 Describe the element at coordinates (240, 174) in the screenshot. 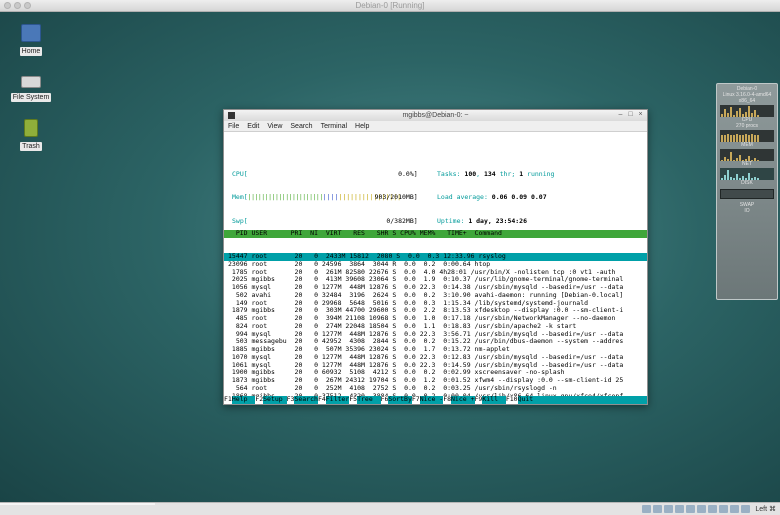

I see `cpu-meter-label: CPU[` at that location.